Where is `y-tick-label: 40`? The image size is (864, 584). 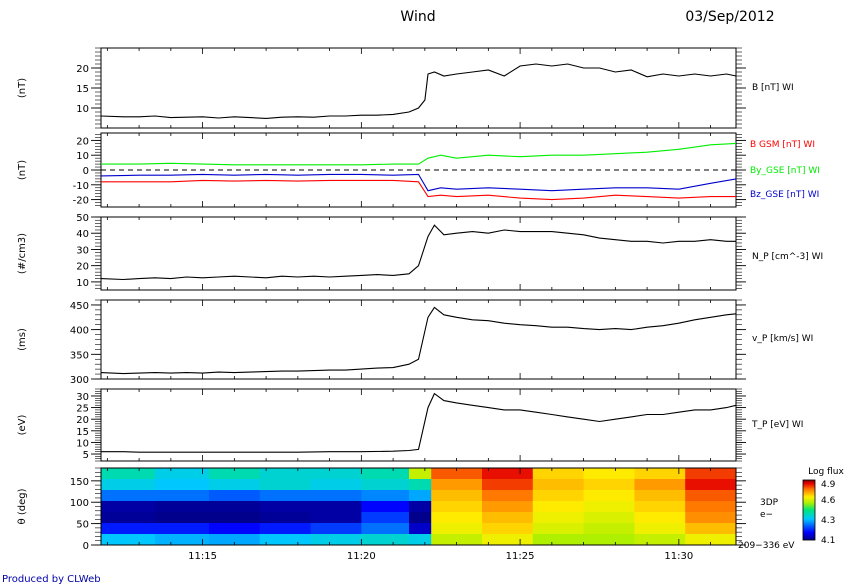
y-tick-label: 40 is located at coordinates (82, 234).